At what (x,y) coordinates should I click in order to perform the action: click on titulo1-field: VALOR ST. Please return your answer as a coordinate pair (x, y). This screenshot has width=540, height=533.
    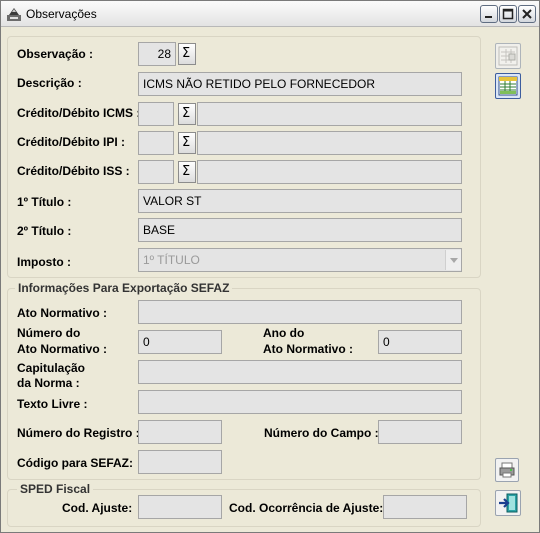
    Looking at the image, I should click on (300, 201).